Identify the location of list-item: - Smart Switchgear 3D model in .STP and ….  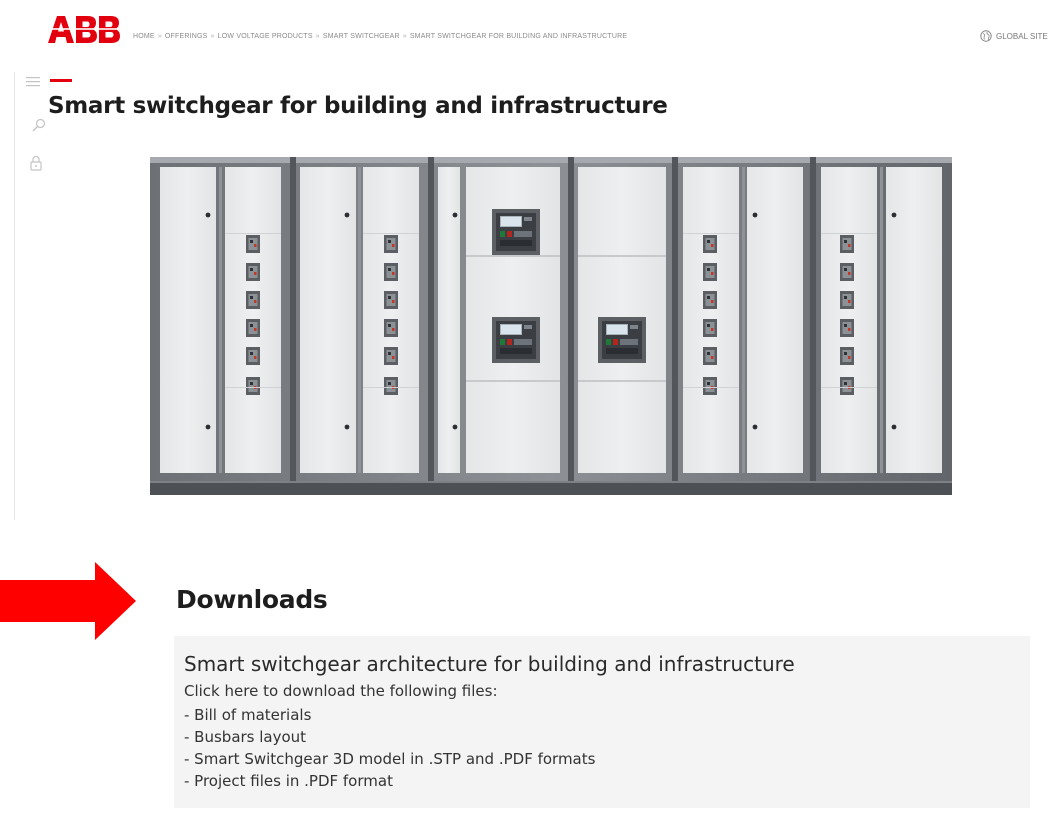
(390, 759).